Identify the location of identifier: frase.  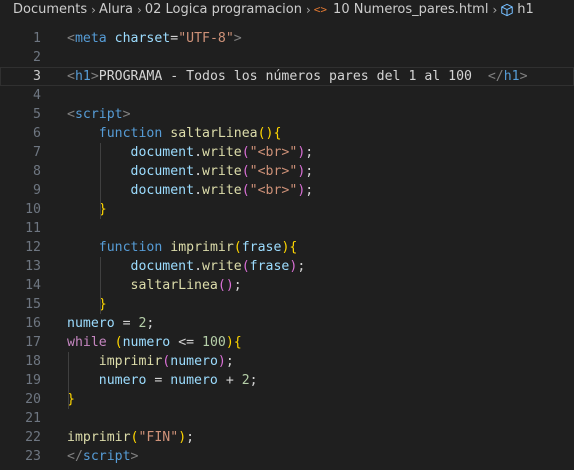
(269, 266).